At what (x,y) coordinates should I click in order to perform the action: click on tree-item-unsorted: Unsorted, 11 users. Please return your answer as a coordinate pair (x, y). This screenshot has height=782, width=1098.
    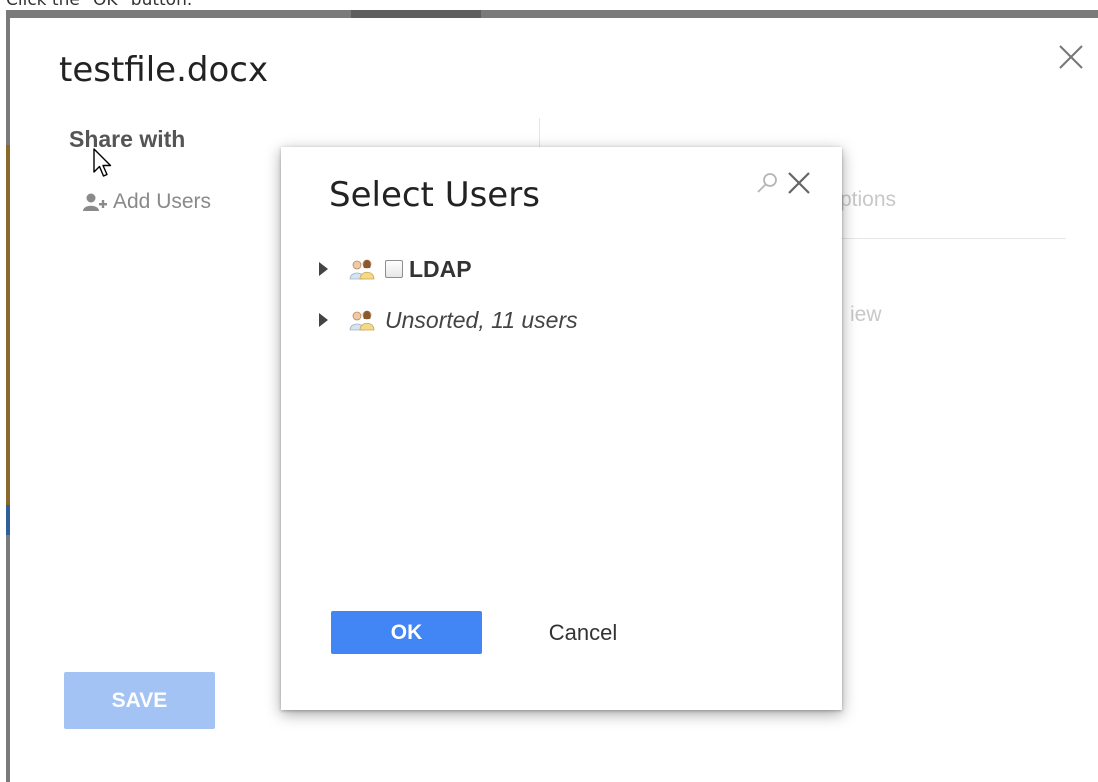
    Looking at the image, I should click on (447, 320).